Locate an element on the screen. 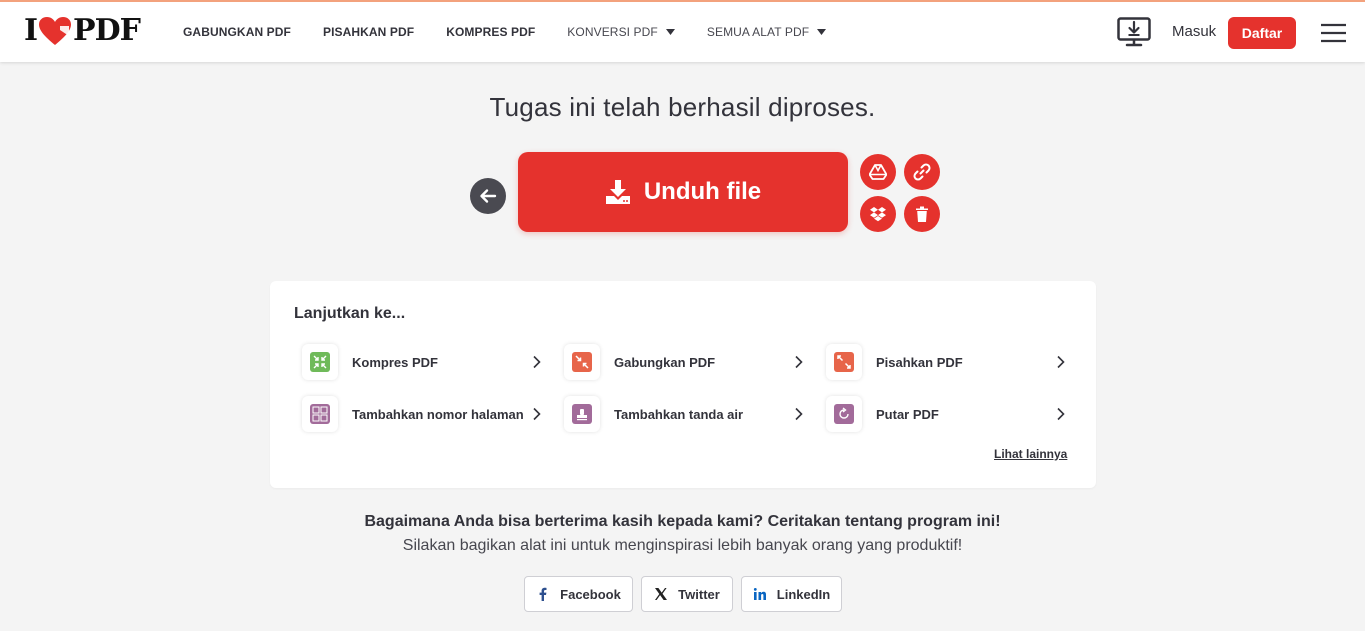  google-drive-icon is located at coordinates (878, 172).